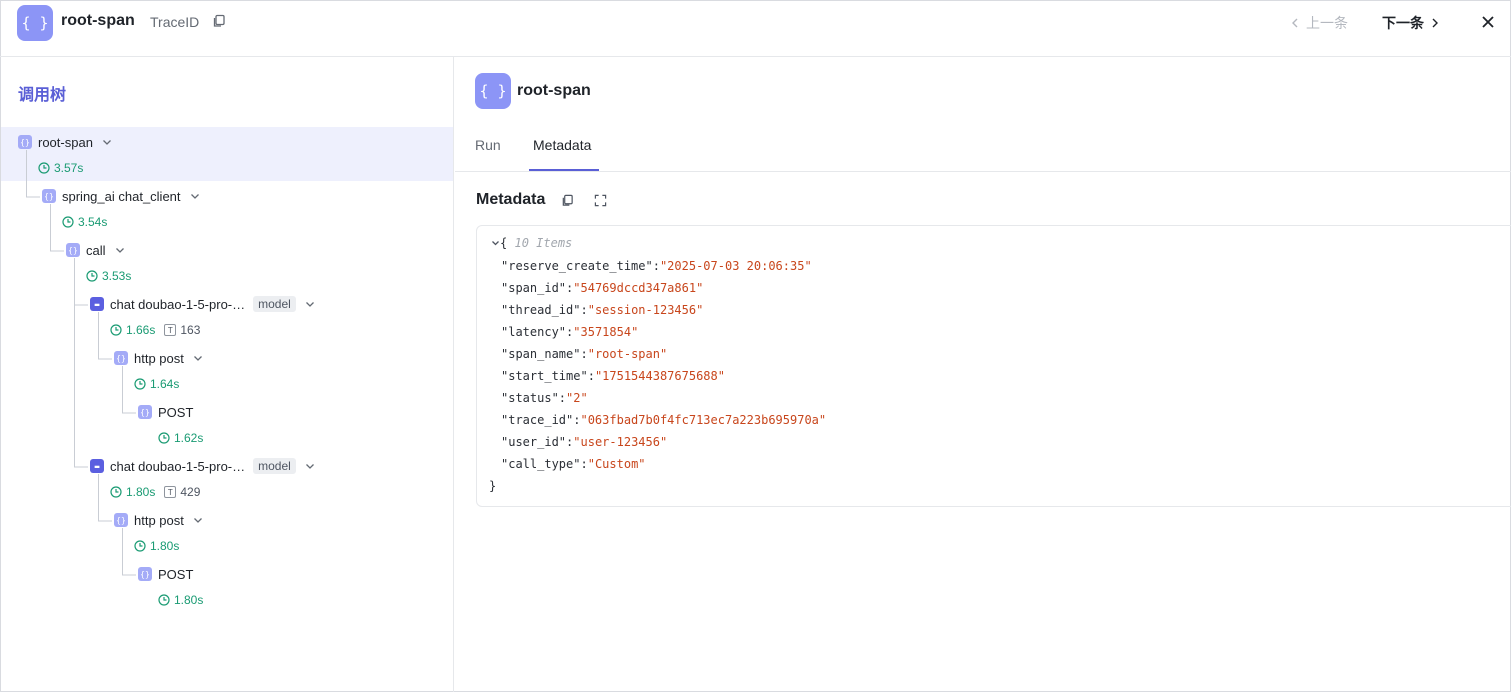 Image resolution: width=1511 pixels, height=692 pixels. Describe the element at coordinates (602, 310) in the screenshot. I see `json-entry: "thread_id":"session-123456"` at that location.